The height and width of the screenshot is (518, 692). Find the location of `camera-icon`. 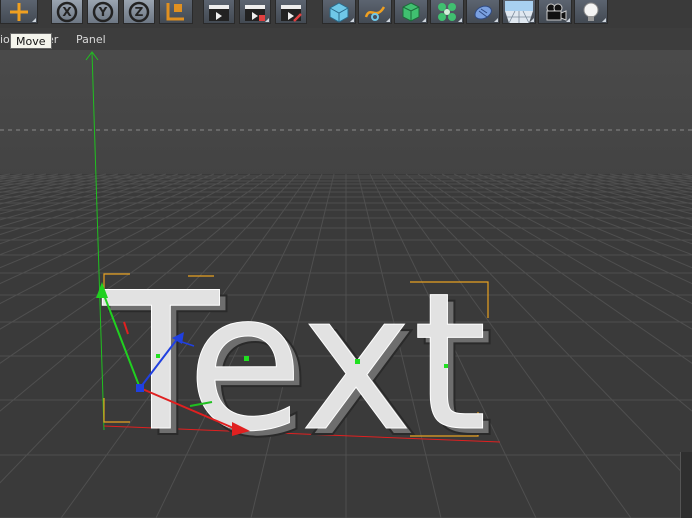

camera-icon is located at coordinates (556, 12).